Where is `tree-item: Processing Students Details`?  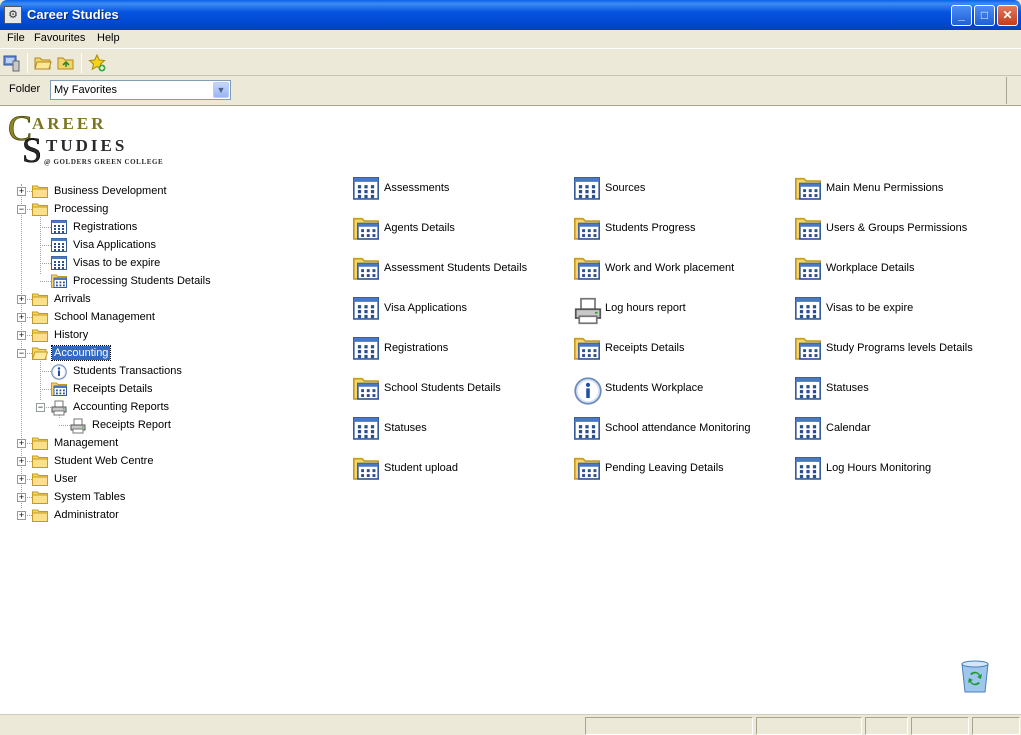
tree-item: Processing Students Details is located at coordinates (132, 281).